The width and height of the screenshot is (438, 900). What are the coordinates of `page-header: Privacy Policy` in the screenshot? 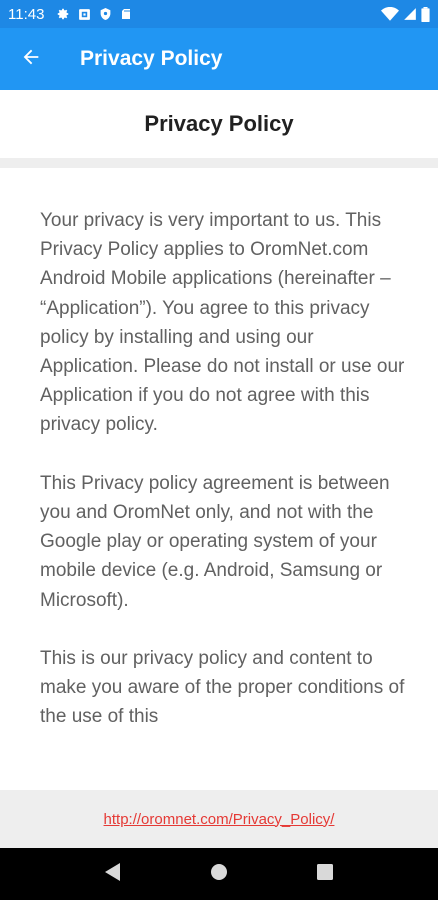 It's located at (219, 124).